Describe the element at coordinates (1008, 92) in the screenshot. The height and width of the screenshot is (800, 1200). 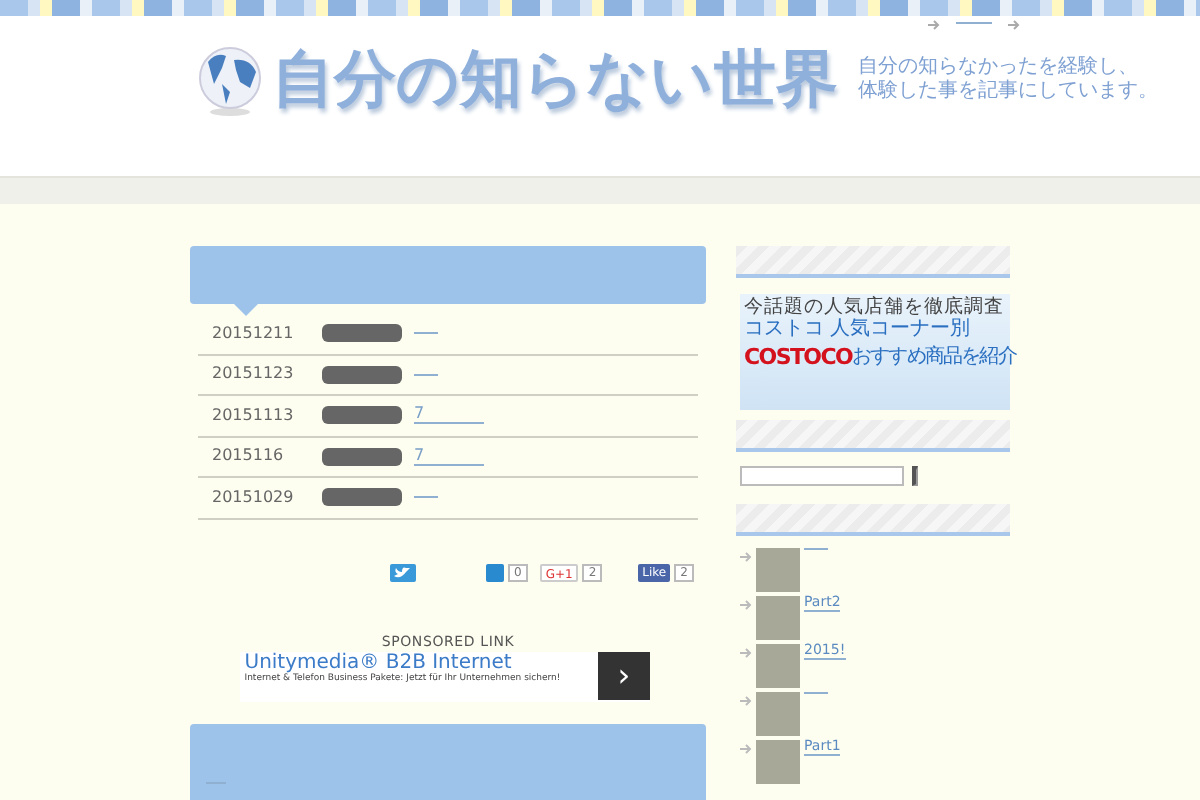
I see `tagline: 体験した事を記事にしています。` at that location.